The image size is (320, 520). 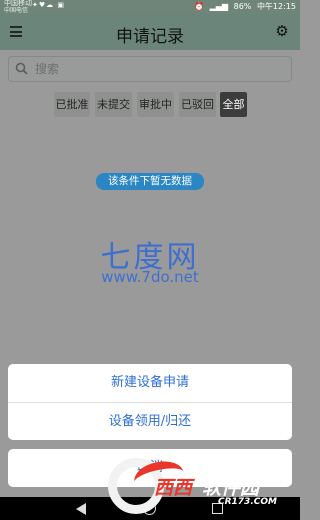 I want to click on battery-level: 86%, so click(x=242, y=6).